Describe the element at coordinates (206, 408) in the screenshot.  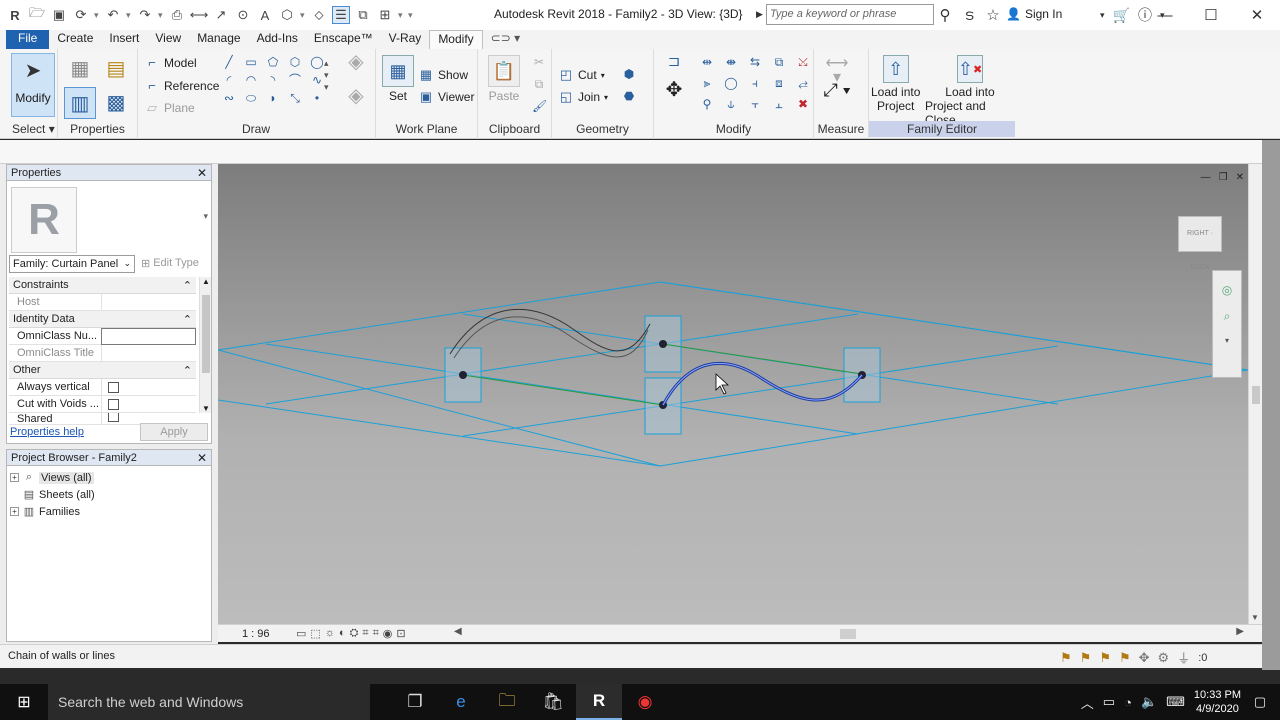
I see `scroll-down-icon: ▼` at that location.